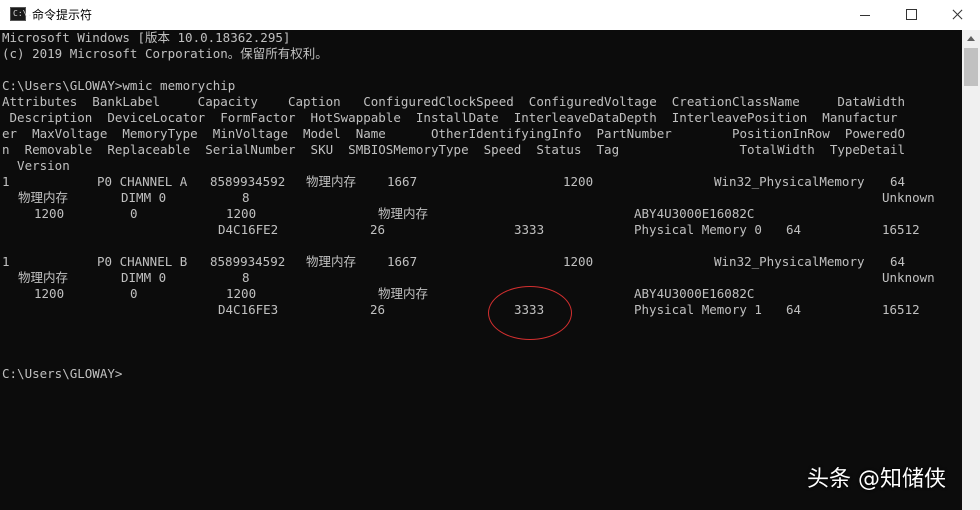 This screenshot has height=510, width=980. I want to click on speed-highlight-circle, so click(530, 313).